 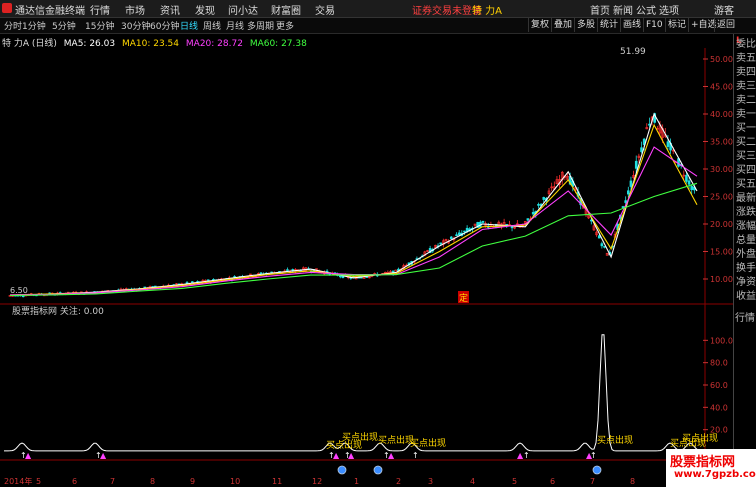 I want to click on back-button: 返回, so click(x=725, y=25).